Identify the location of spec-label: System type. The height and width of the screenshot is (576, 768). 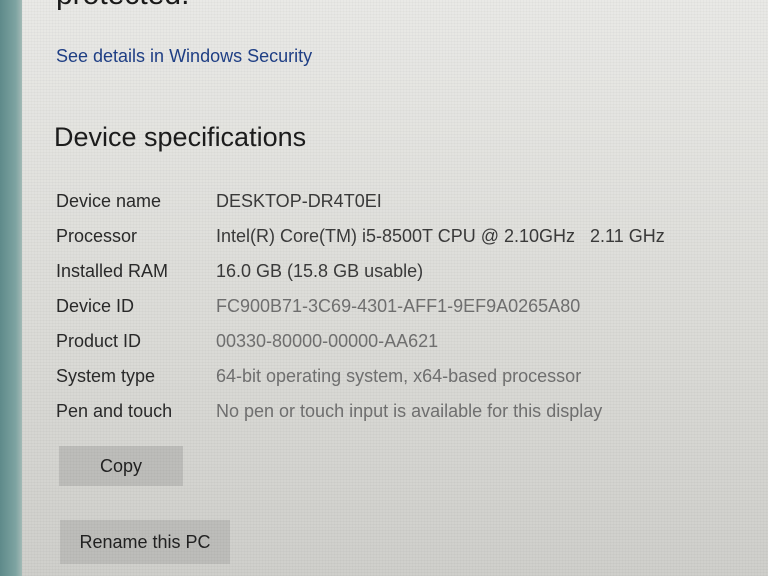
(106, 376).